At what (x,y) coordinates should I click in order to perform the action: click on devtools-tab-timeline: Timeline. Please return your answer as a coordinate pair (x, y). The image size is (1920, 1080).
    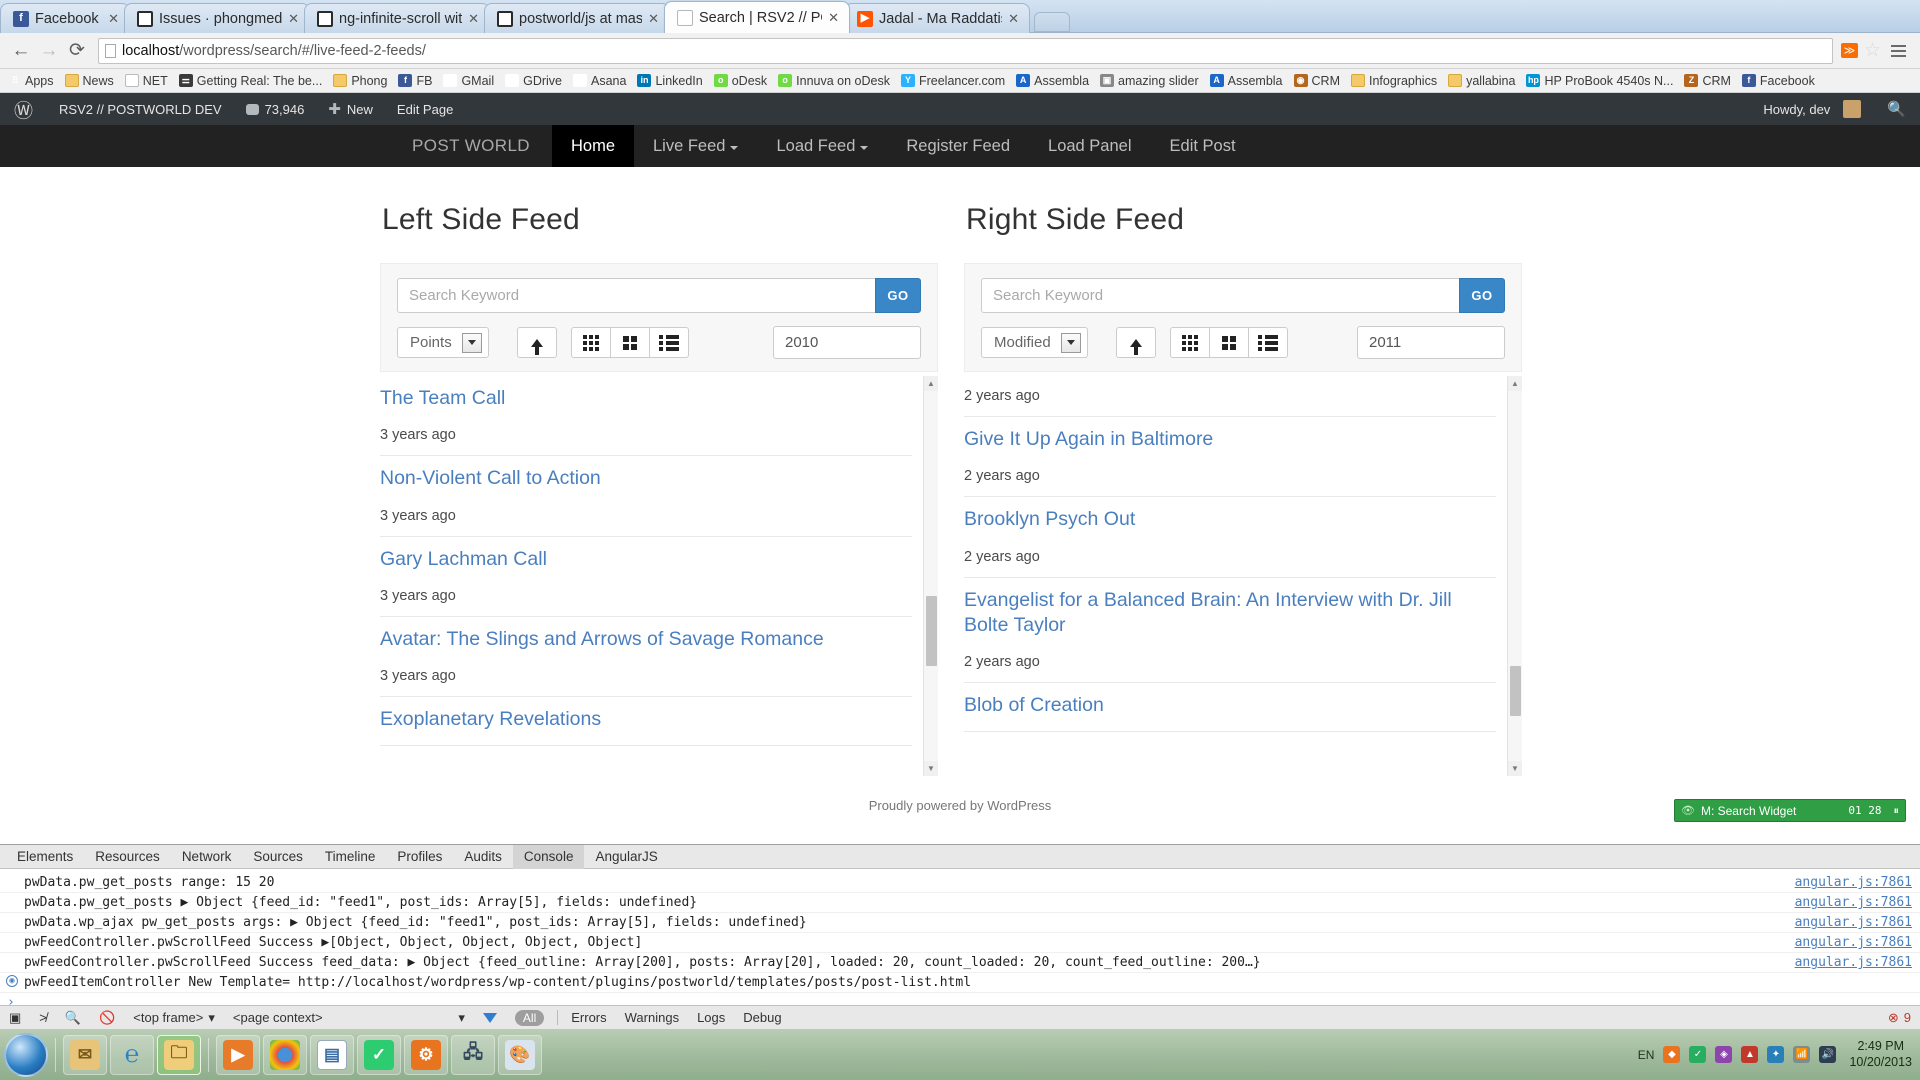
    Looking at the image, I should click on (350, 857).